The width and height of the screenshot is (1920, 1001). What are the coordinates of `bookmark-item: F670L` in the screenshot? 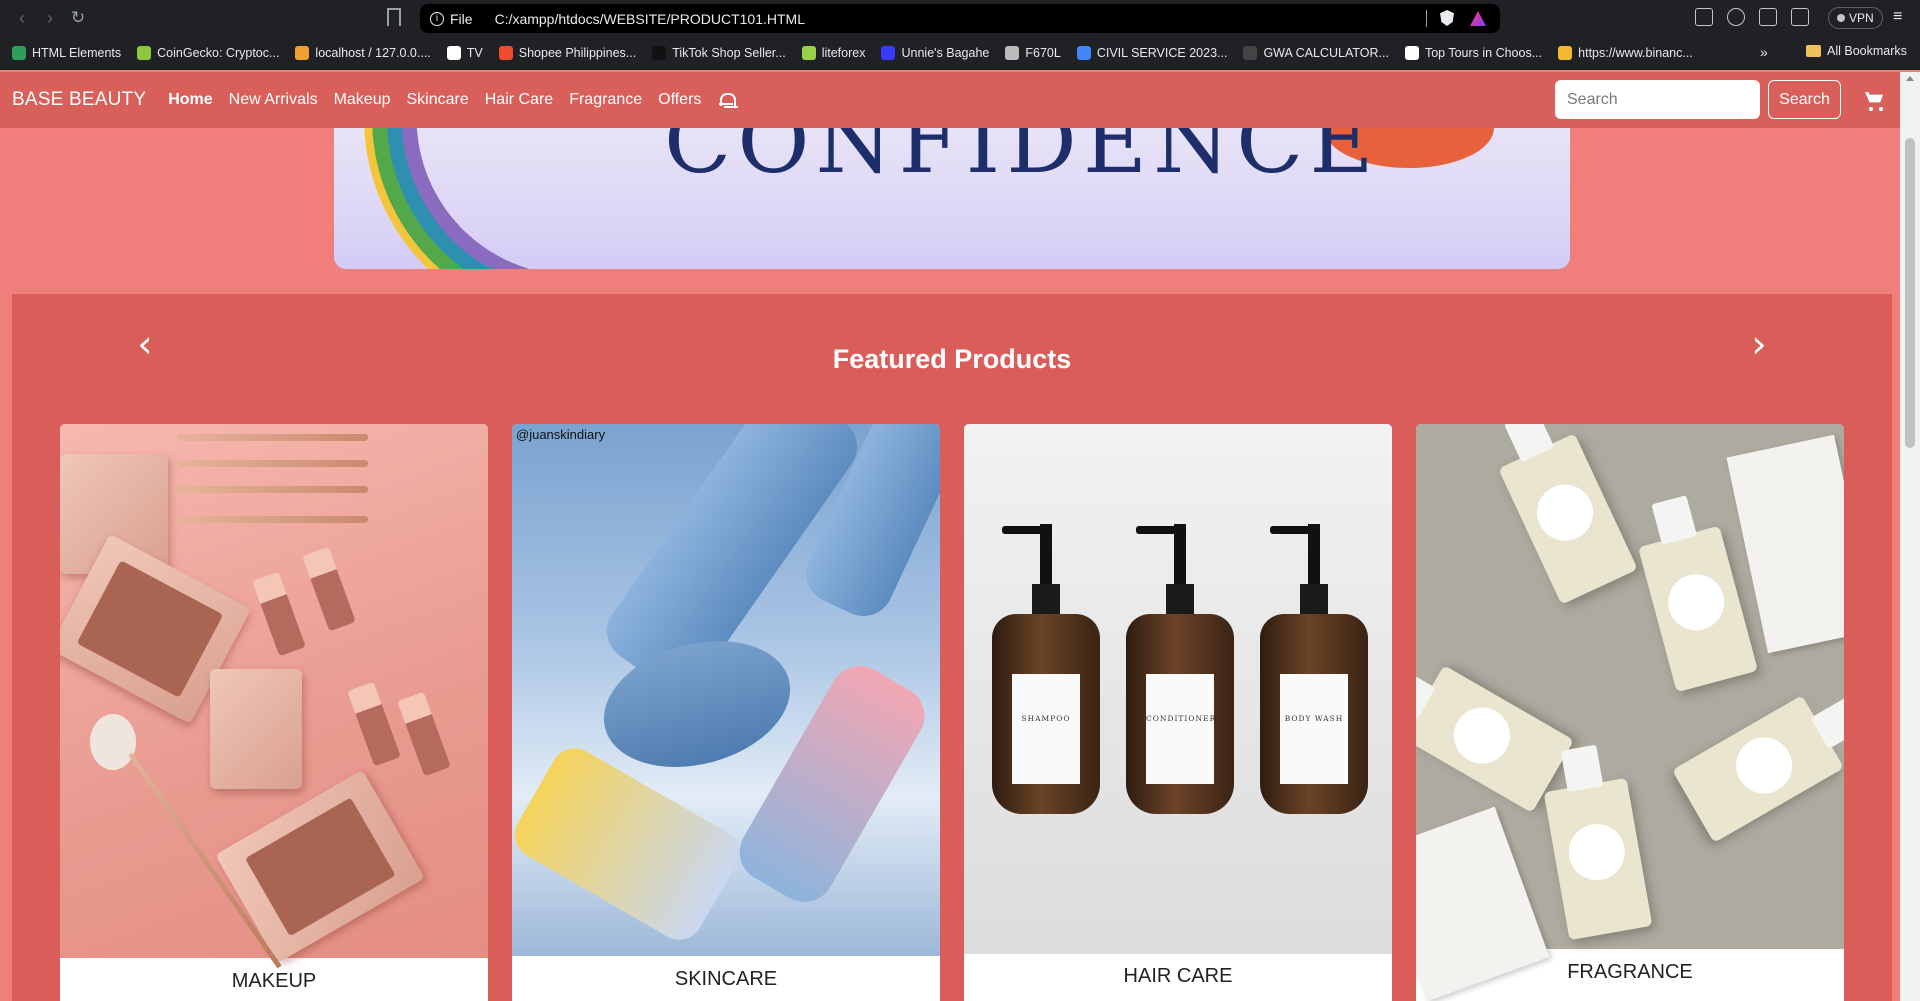 It's located at (1033, 53).